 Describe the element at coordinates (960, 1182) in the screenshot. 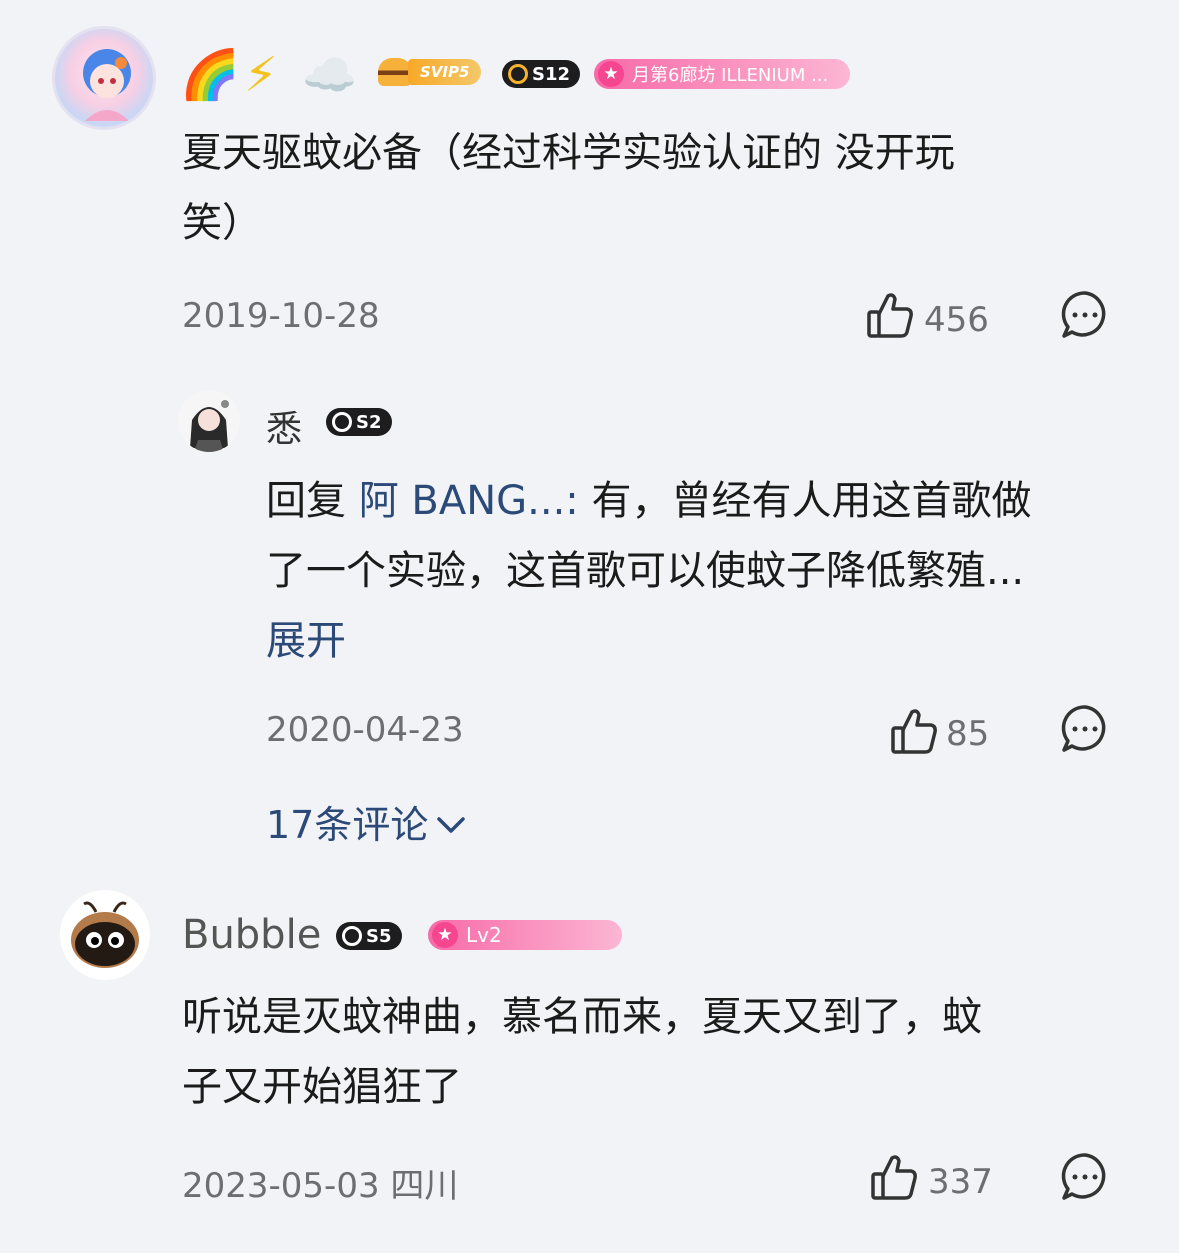

I see `like-count: 337` at that location.